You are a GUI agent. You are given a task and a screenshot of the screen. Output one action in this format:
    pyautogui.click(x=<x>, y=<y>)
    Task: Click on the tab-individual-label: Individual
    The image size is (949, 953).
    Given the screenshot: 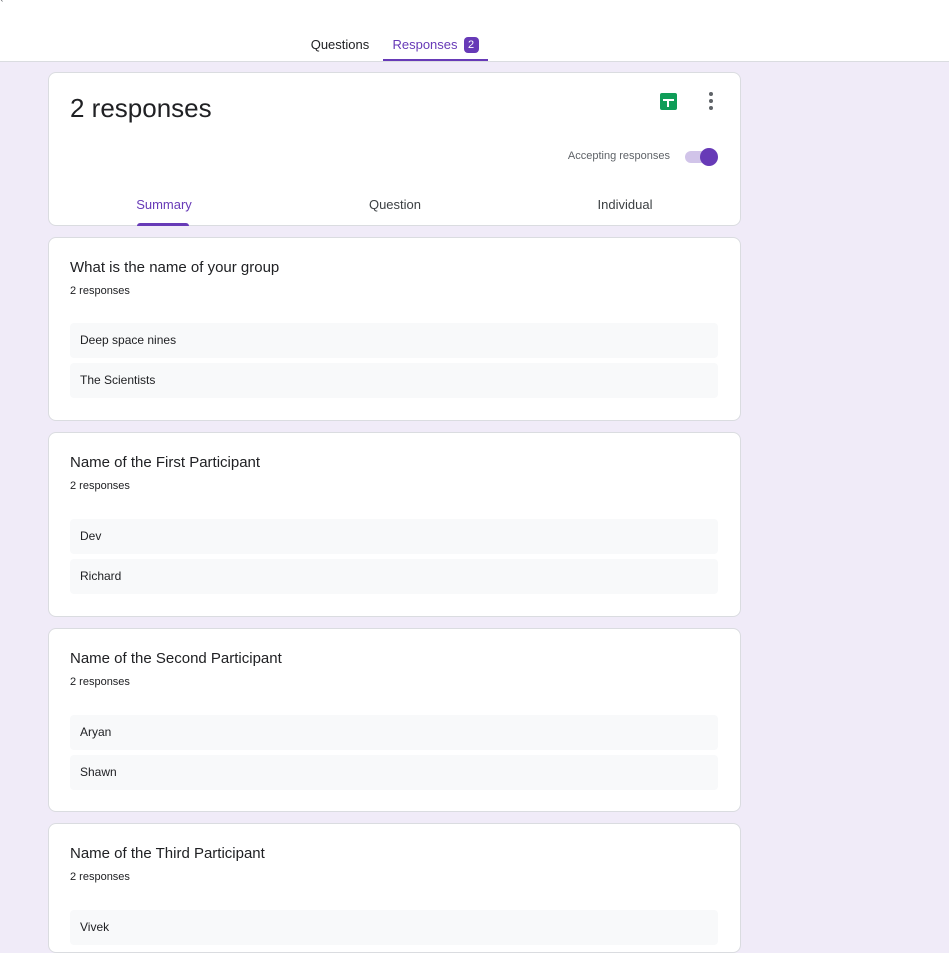 What is the action you would take?
    pyautogui.click(x=625, y=204)
    